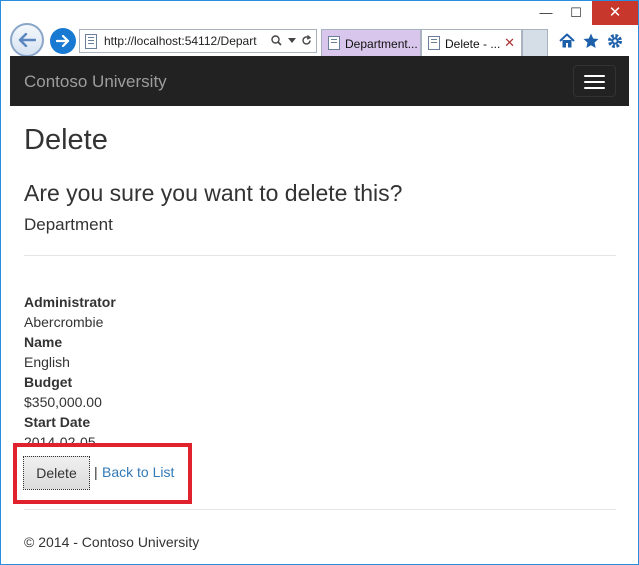  I want to click on page-title: Delete, so click(66, 140).